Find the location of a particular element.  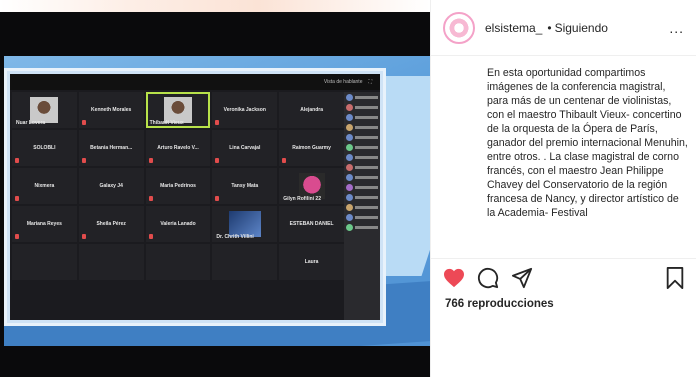

participant-name: Sheila Pérez is located at coordinates (111, 224).